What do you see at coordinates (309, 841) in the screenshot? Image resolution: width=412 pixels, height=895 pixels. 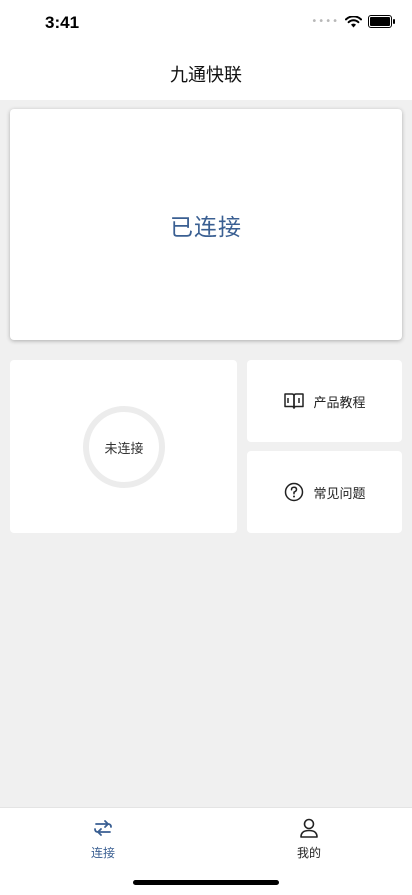 I see `tab-mine: 我的` at bounding box center [309, 841].